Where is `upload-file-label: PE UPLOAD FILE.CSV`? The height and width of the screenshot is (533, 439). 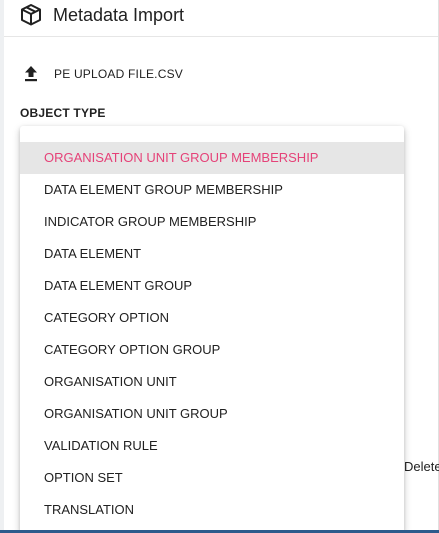 upload-file-label: PE UPLOAD FILE.CSV is located at coordinates (118, 74).